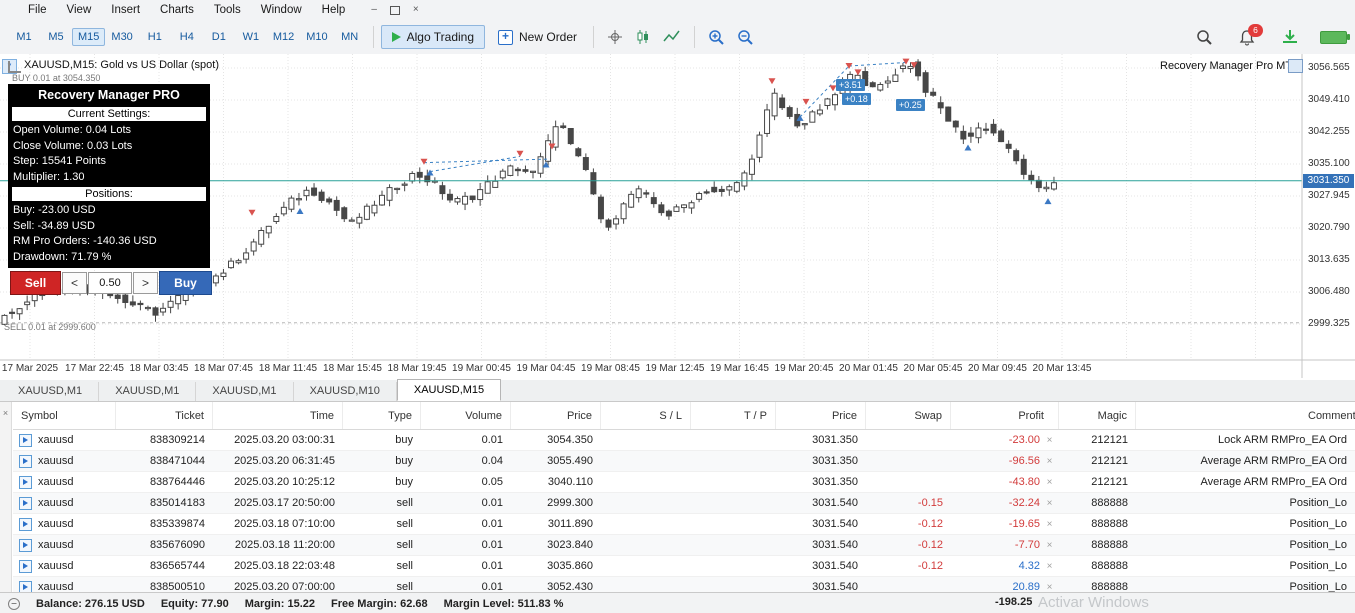 This screenshot has width=1355, height=613. Describe the element at coordinates (643, 37) in the screenshot. I see `candlestick-mode-icon` at that location.